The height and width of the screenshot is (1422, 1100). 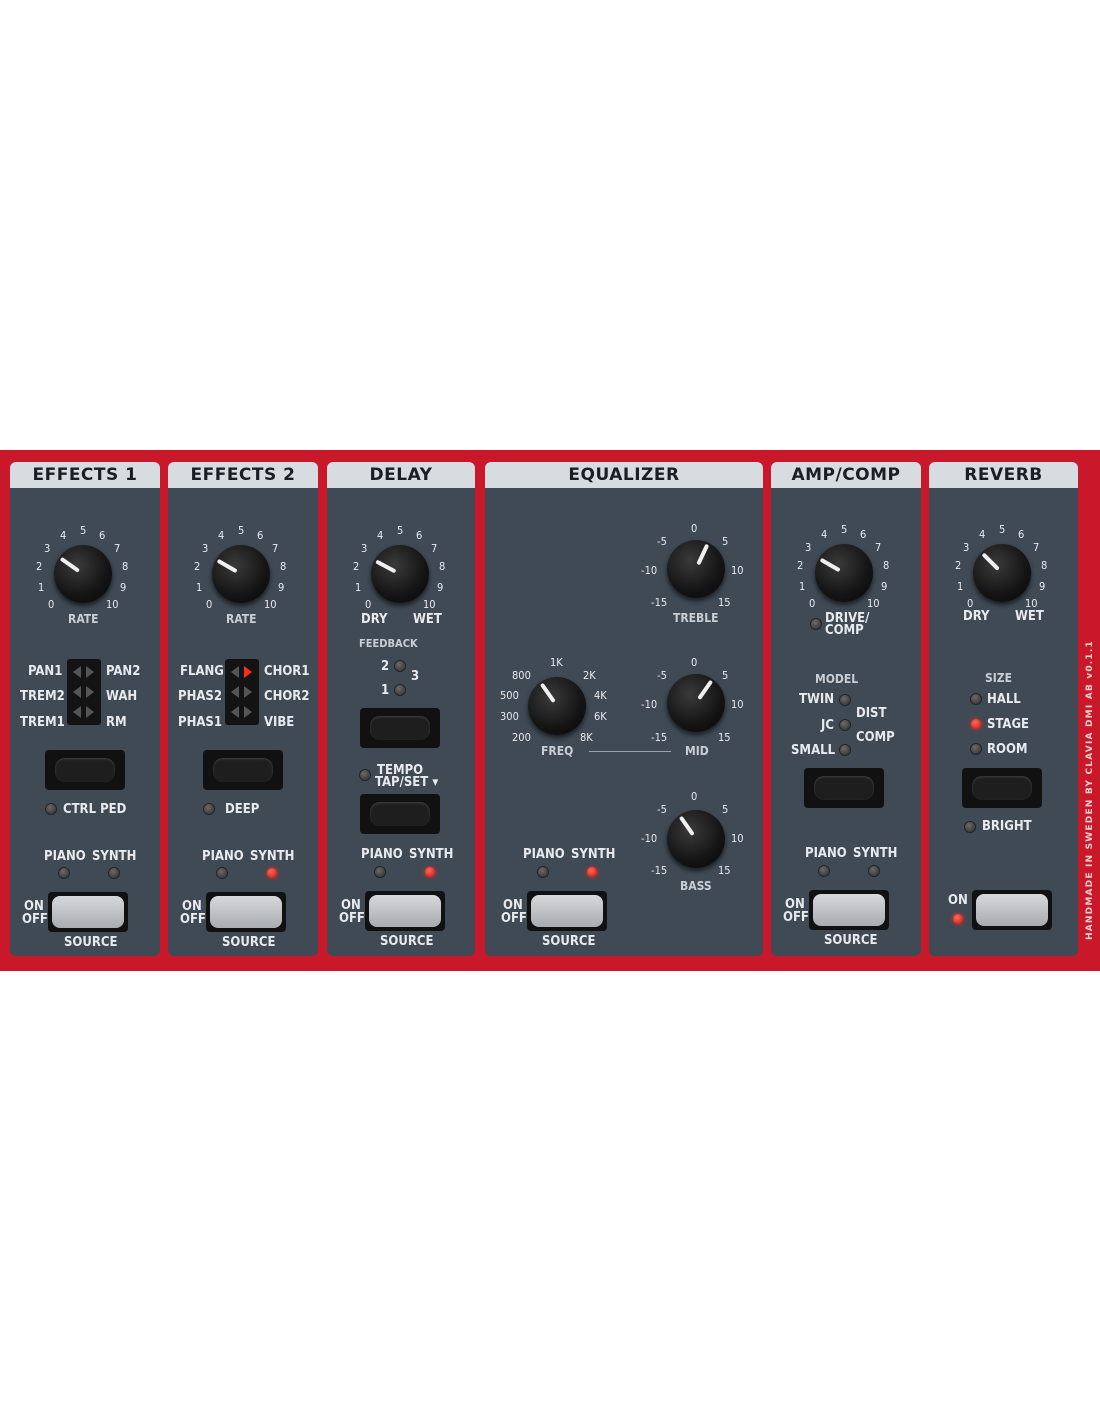 What do you see at coordinates (662, 541) in the screenshot?
I see `treble-scale-m5: -5` at bounding box center [662, 541].